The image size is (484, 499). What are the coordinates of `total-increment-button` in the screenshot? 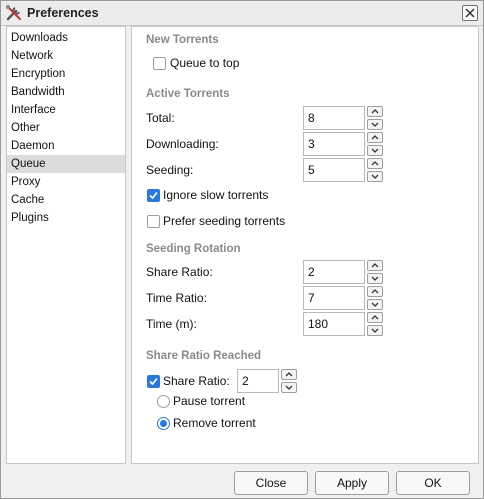 It's located at (375, 111).